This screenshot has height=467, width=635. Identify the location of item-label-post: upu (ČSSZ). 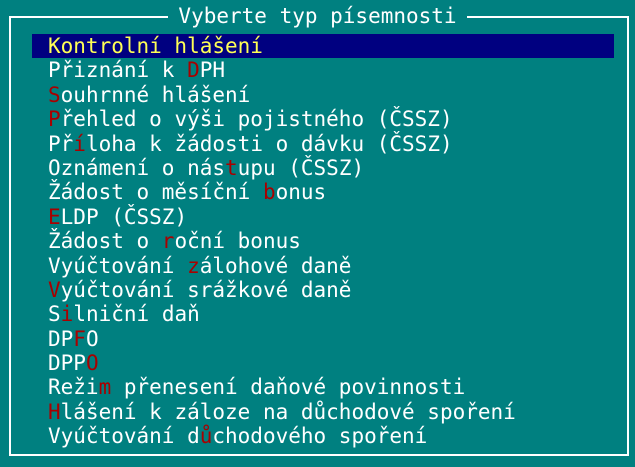
(301, 167).